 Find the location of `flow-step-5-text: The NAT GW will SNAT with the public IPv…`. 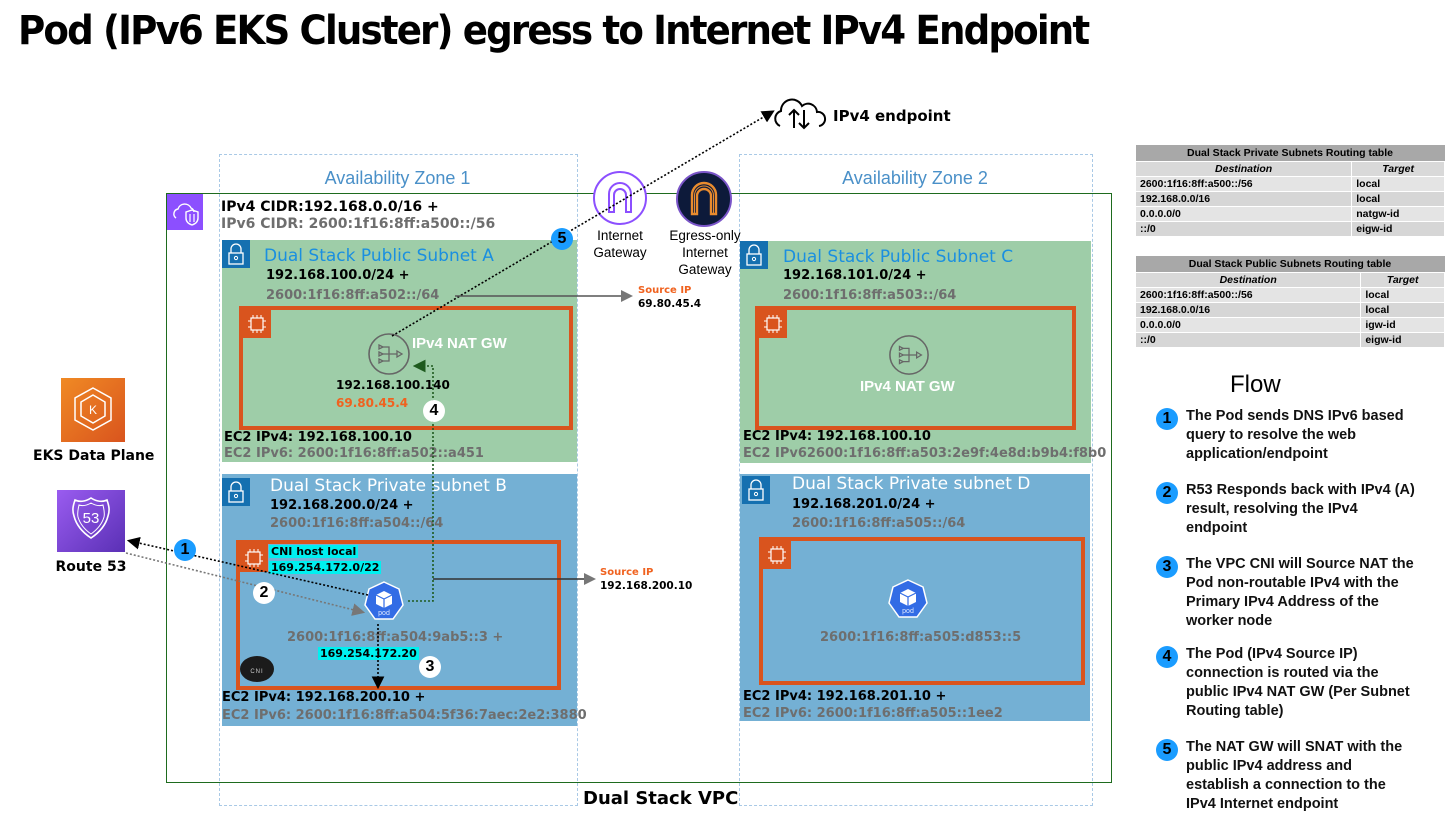

flow-step-5-text: The NAT GW will SNAT with the public IPv… is located at coordinates (1294, 775).